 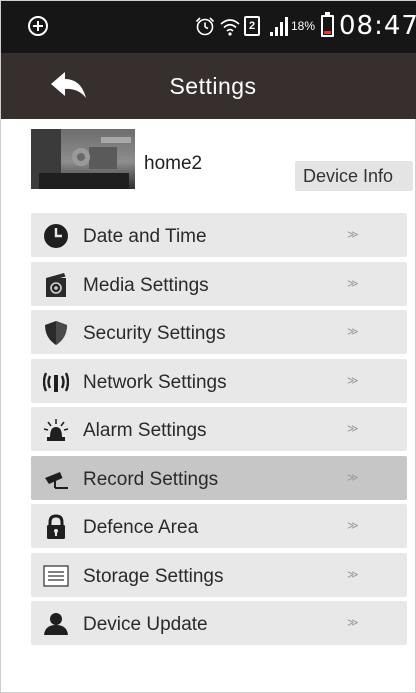 I want to click on alarm-light-icon, so click(x=56, y=430).